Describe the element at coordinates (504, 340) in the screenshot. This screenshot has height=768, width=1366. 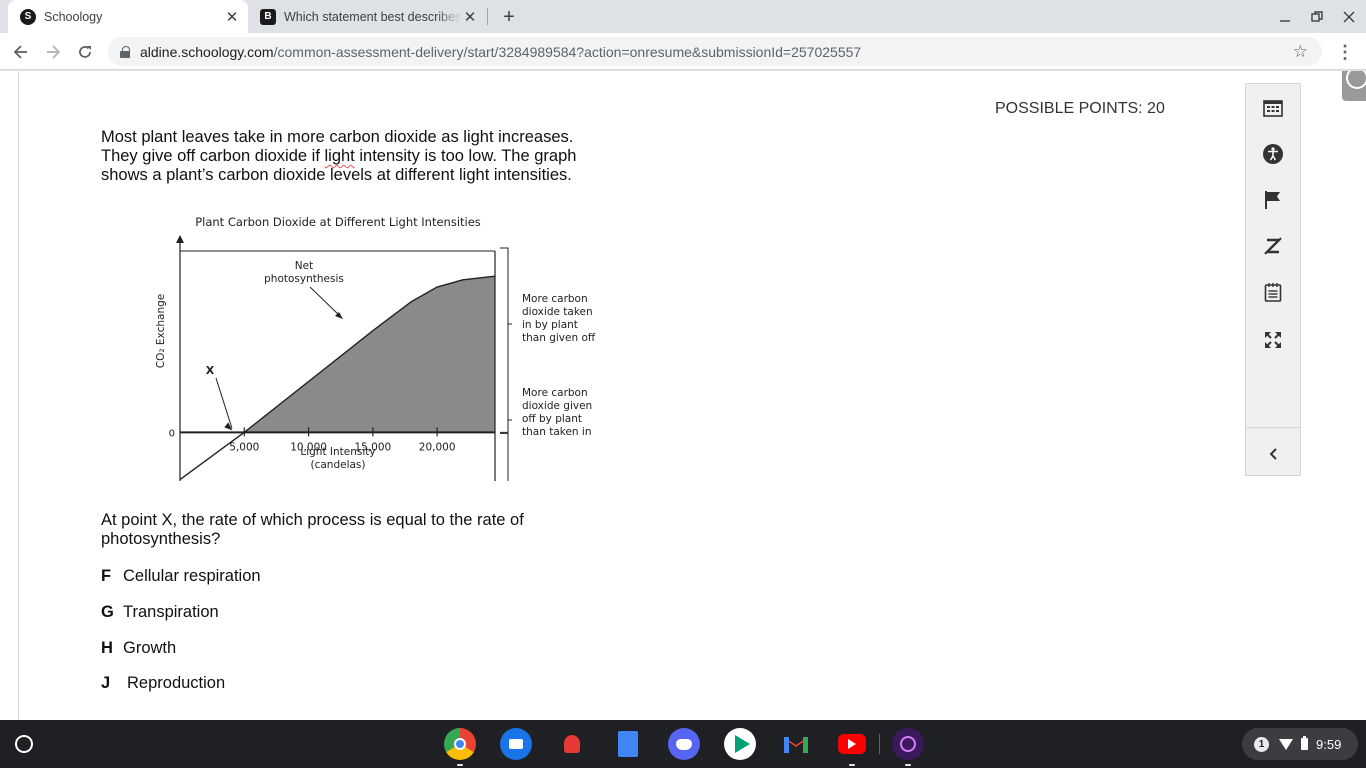
I see `above-bracket` at that location.